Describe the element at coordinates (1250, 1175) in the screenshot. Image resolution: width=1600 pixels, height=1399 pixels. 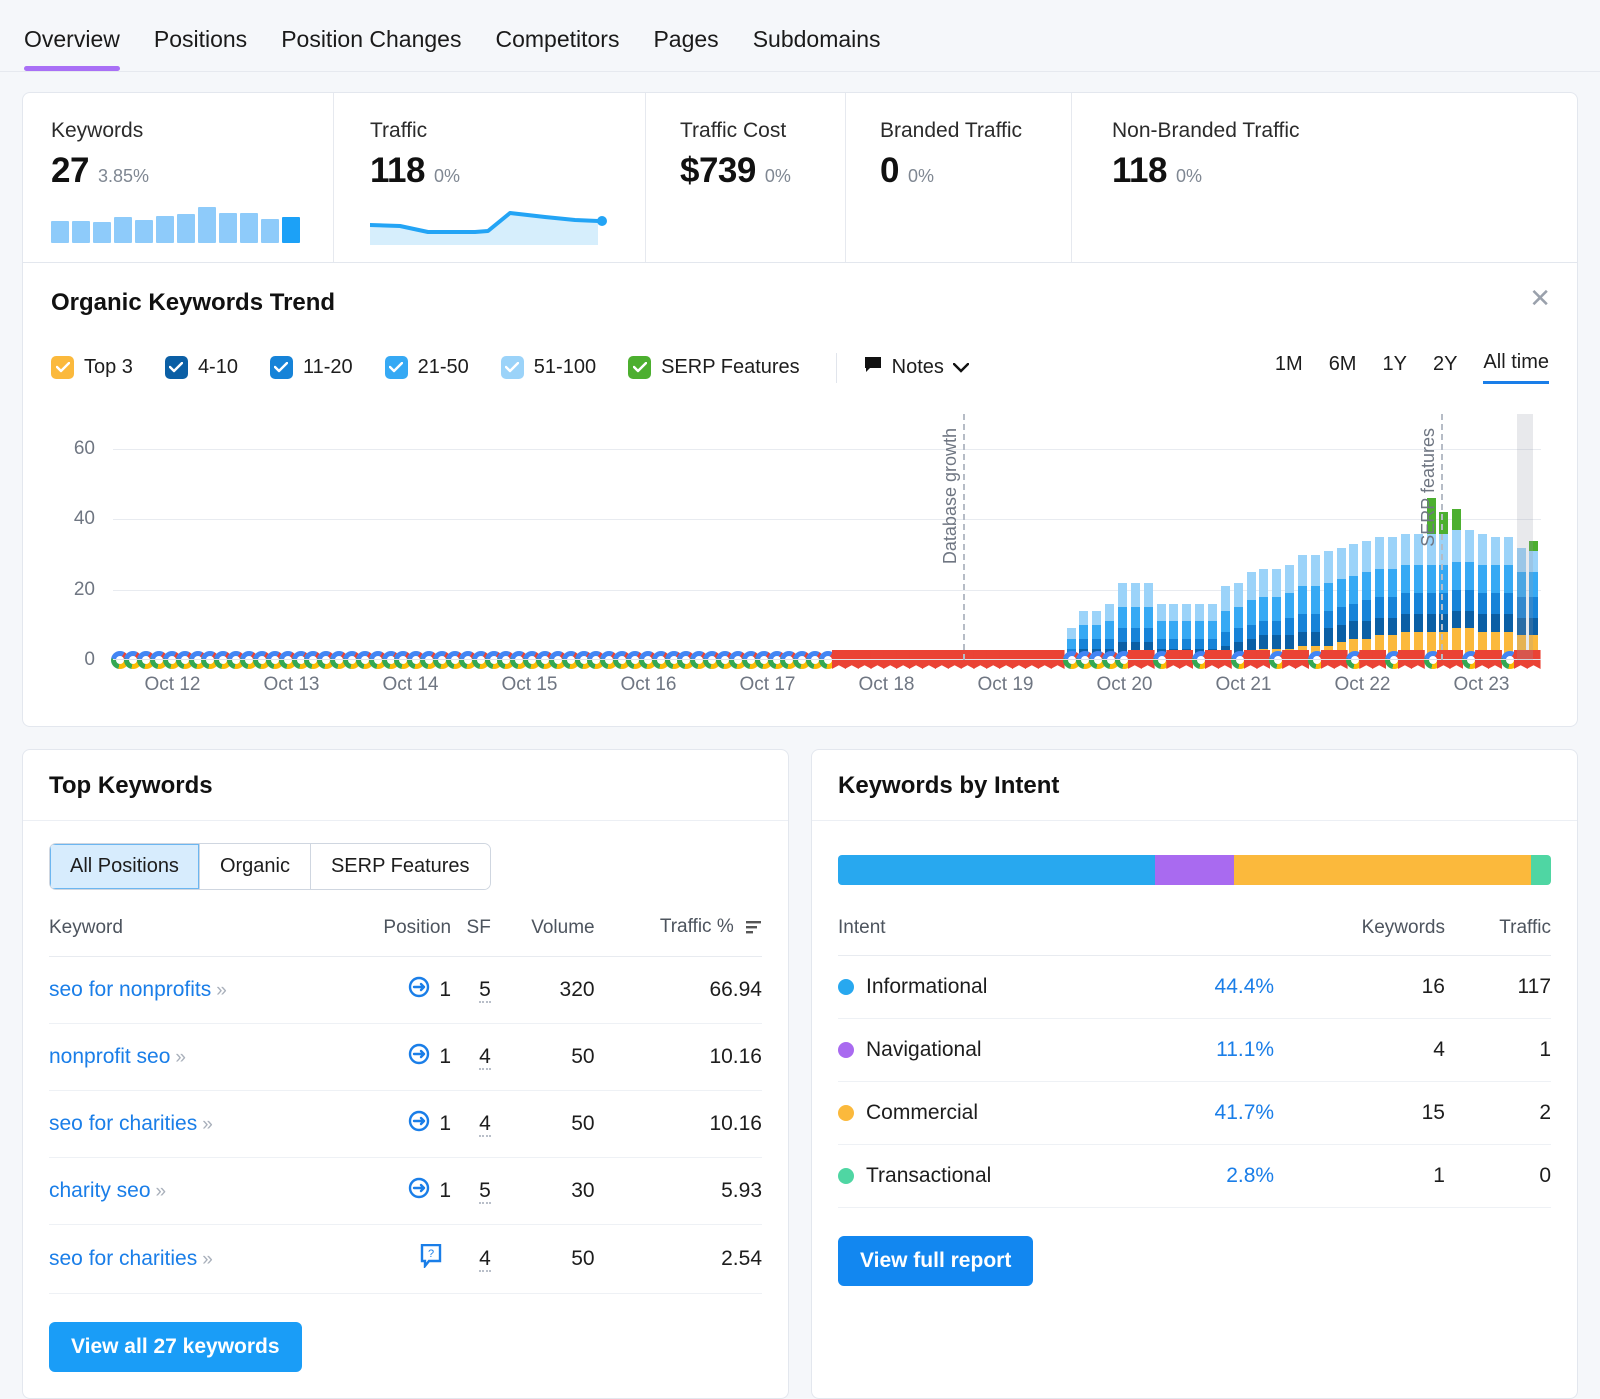
I see `intent-pct: 2.8%` at that location.